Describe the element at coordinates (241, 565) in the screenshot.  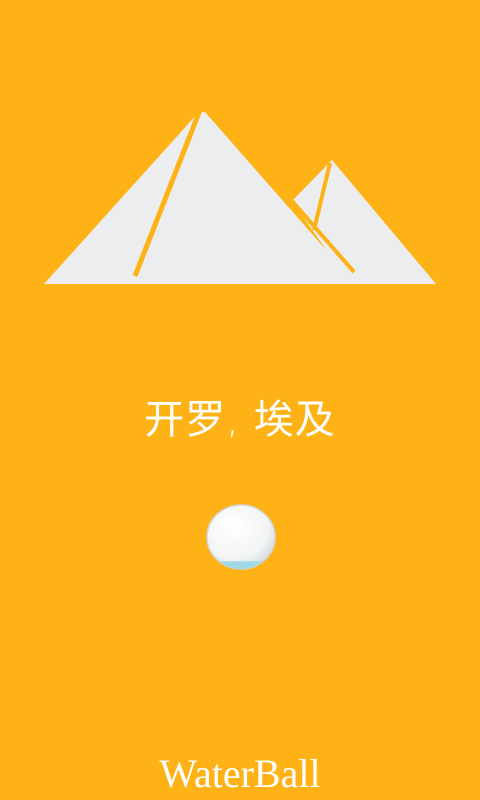
I see `ball-water` at that location.